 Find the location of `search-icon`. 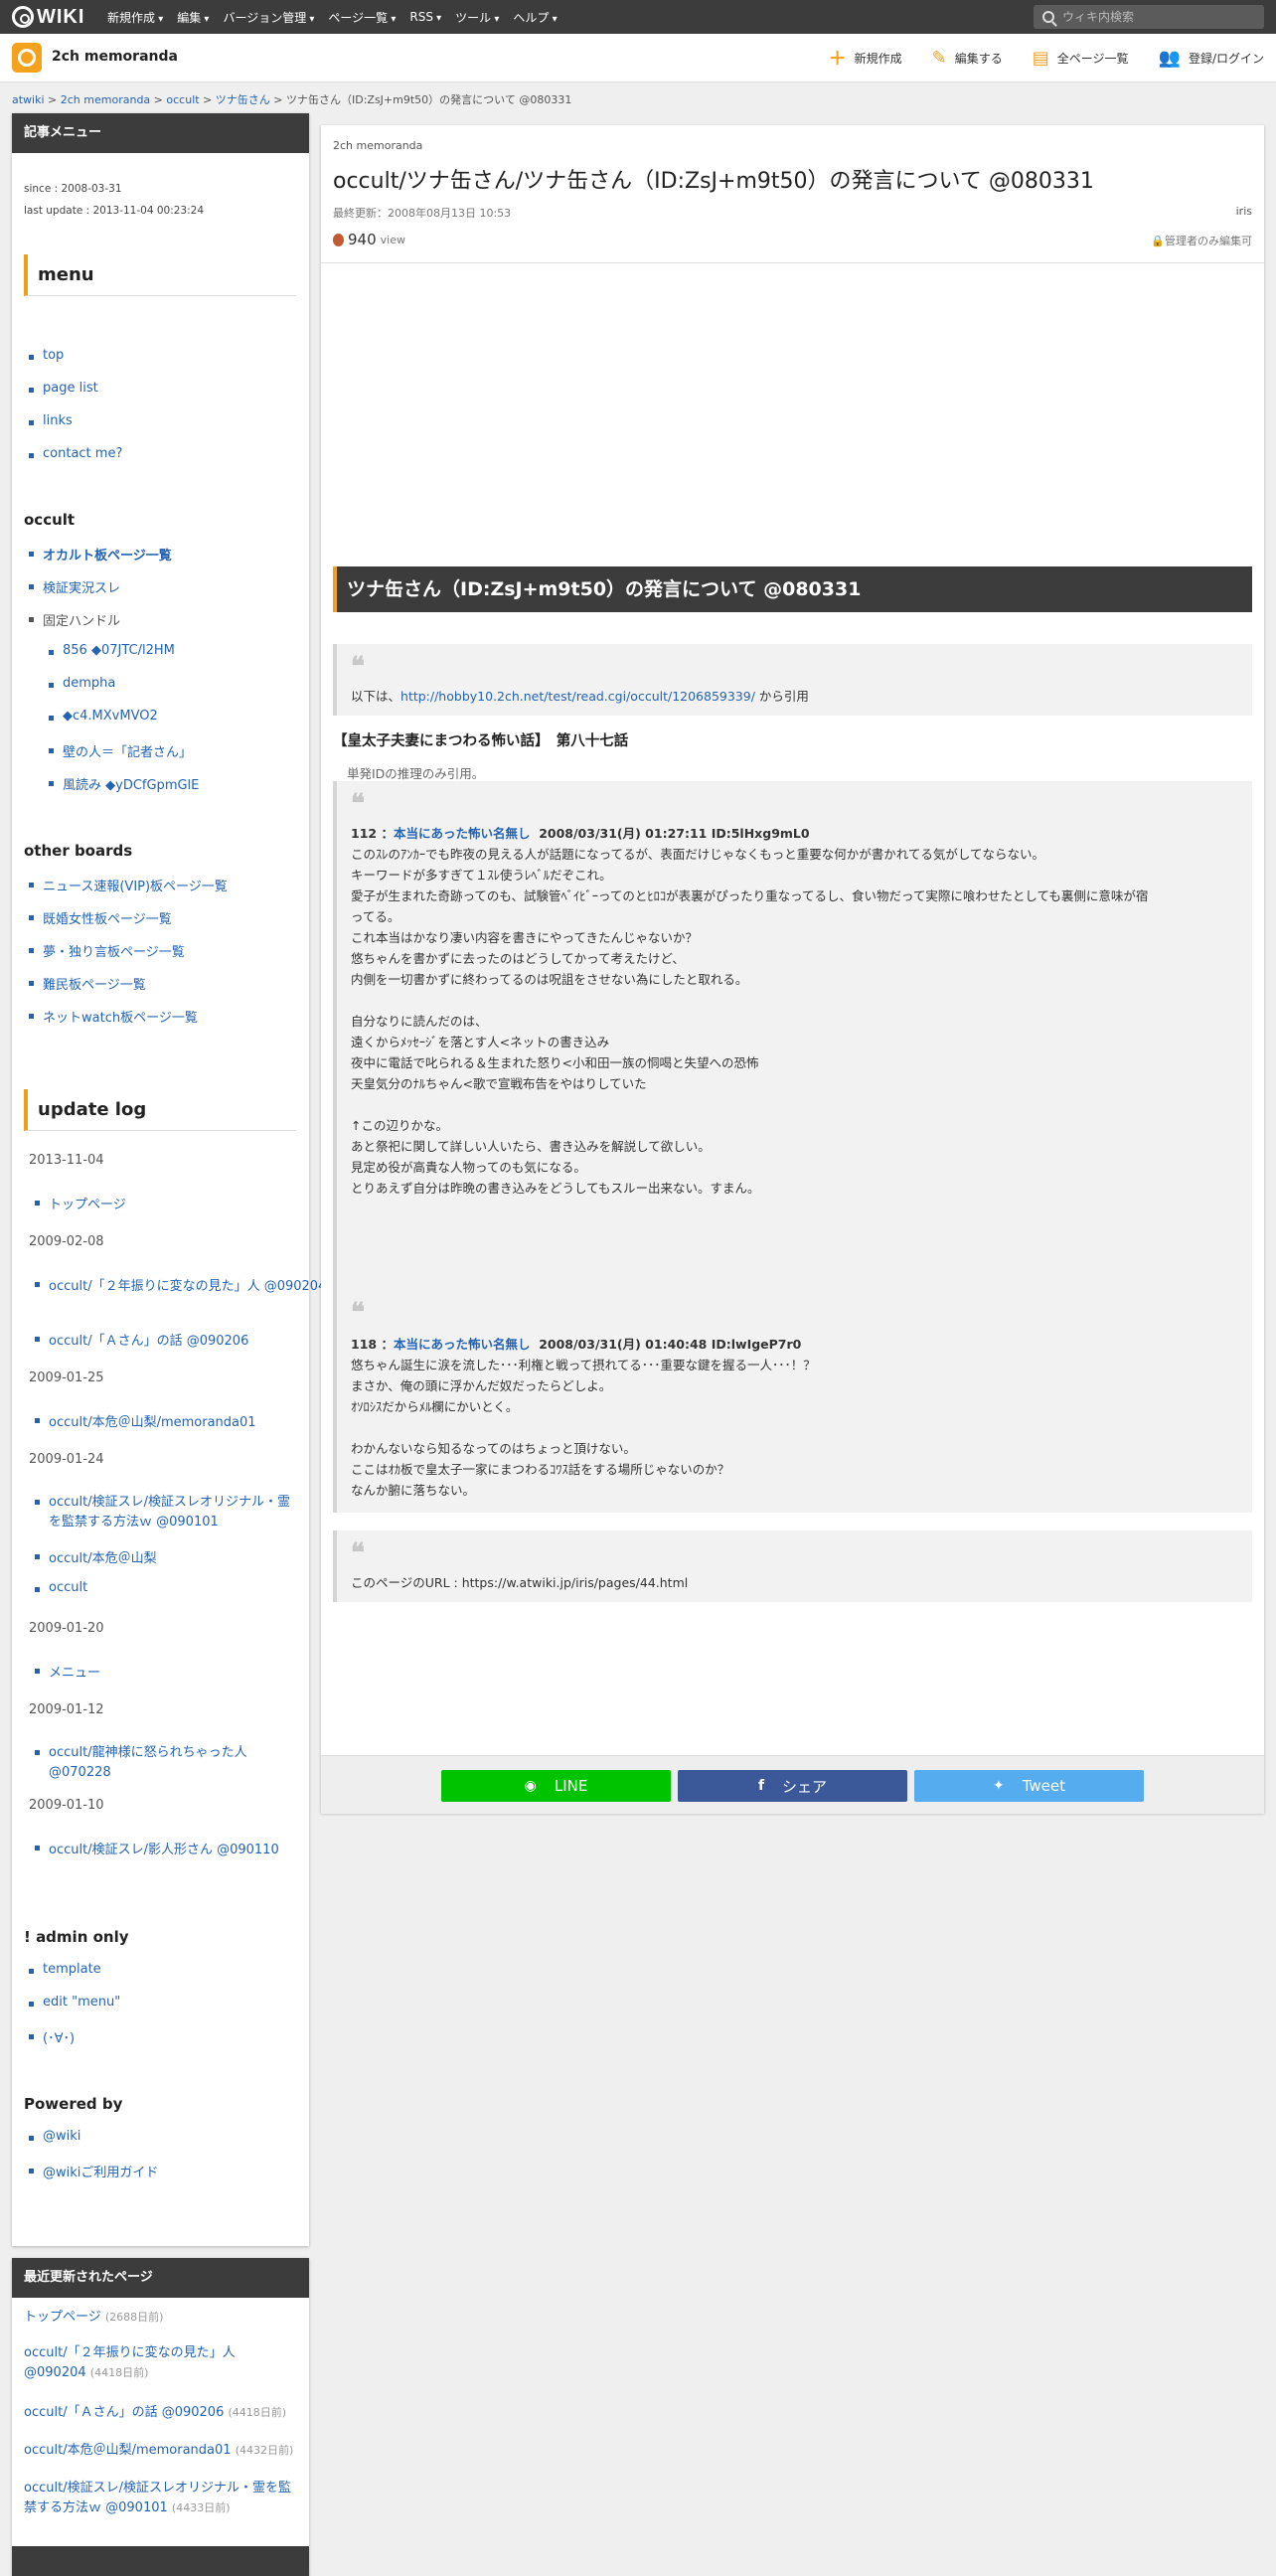

search-icon is located at coordinates (1048, 17).